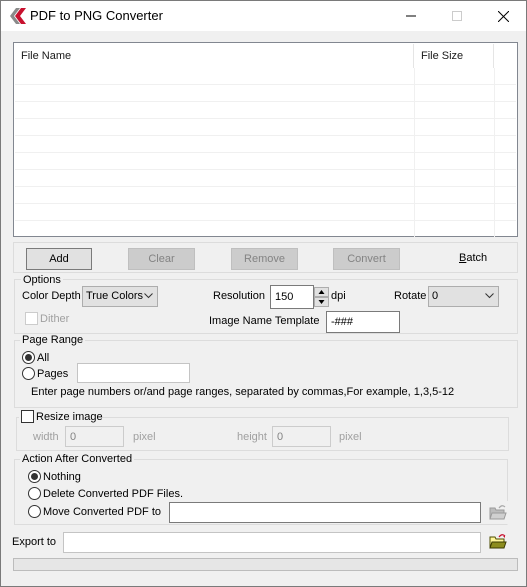 The width and height of the screenshot is (527, 587). I want to click on after-delete-label: Delete Converted PDF Files., so click(113, 494).